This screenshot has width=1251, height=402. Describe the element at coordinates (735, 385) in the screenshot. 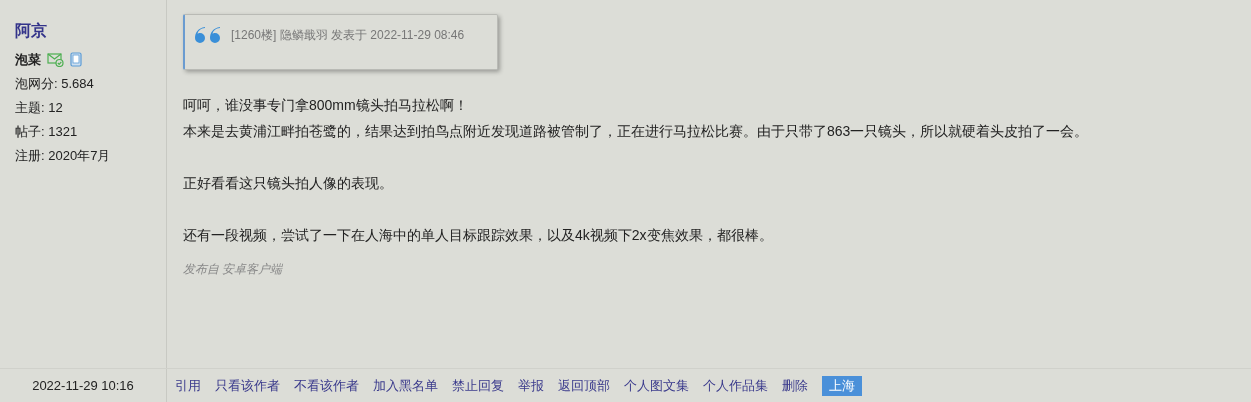

I see `action-link: 个人作品集` at that location.